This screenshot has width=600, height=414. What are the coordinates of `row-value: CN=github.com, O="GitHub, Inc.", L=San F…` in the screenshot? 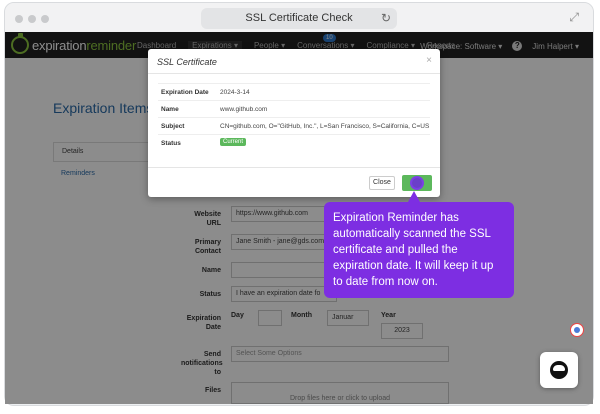 It's located at (325, 126).